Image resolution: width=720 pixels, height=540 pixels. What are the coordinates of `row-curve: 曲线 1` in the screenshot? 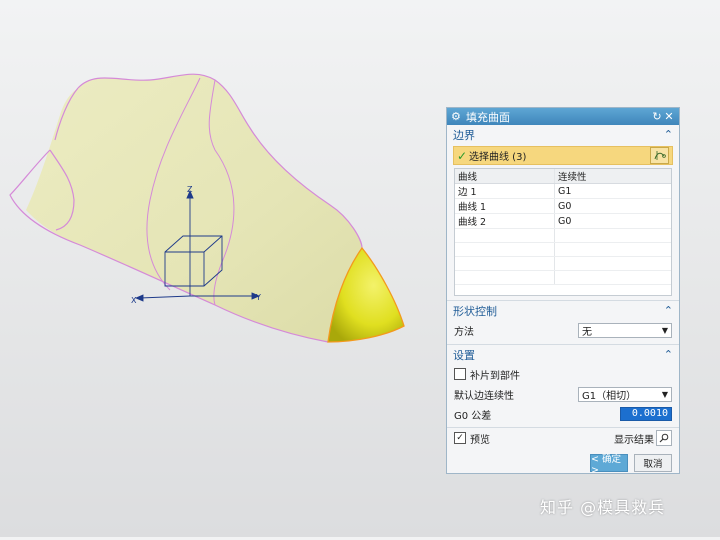 It's located at (505, 206).